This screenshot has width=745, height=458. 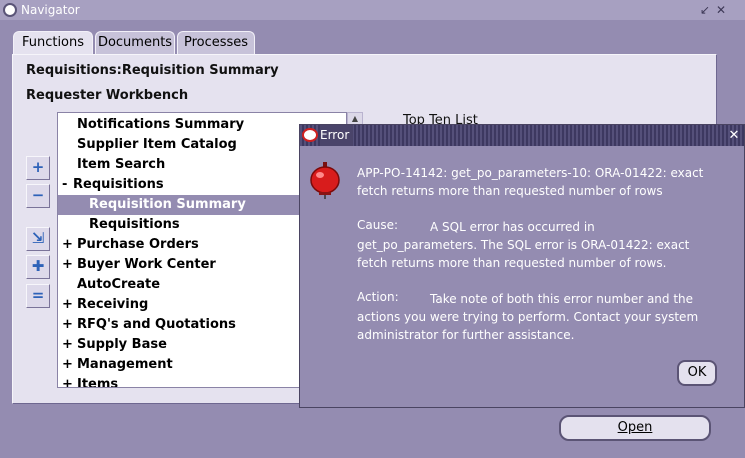 What do you see at coordinates (325, 180) in the screenshot?
I see `alarm-bell-icon` at bounding box center [325, 180].